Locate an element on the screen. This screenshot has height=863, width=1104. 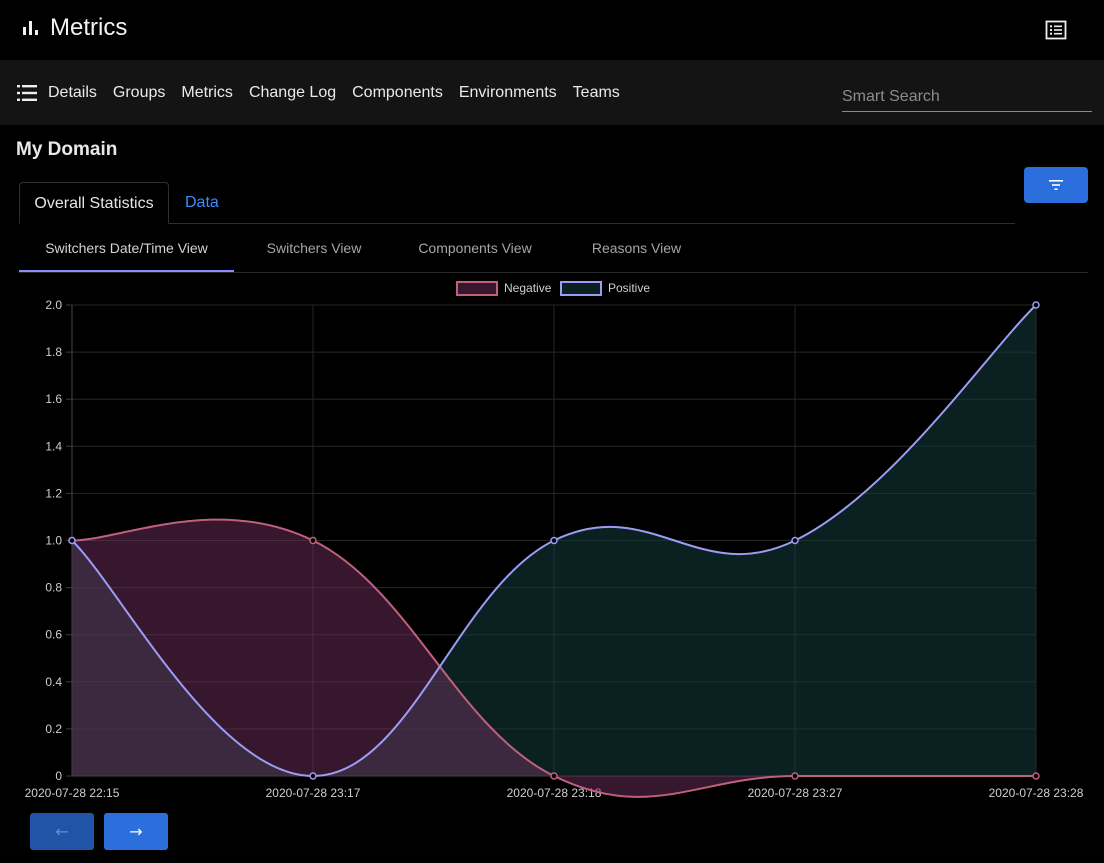
tabs: Overall Statistics Data is located at coordinates (517, 203).